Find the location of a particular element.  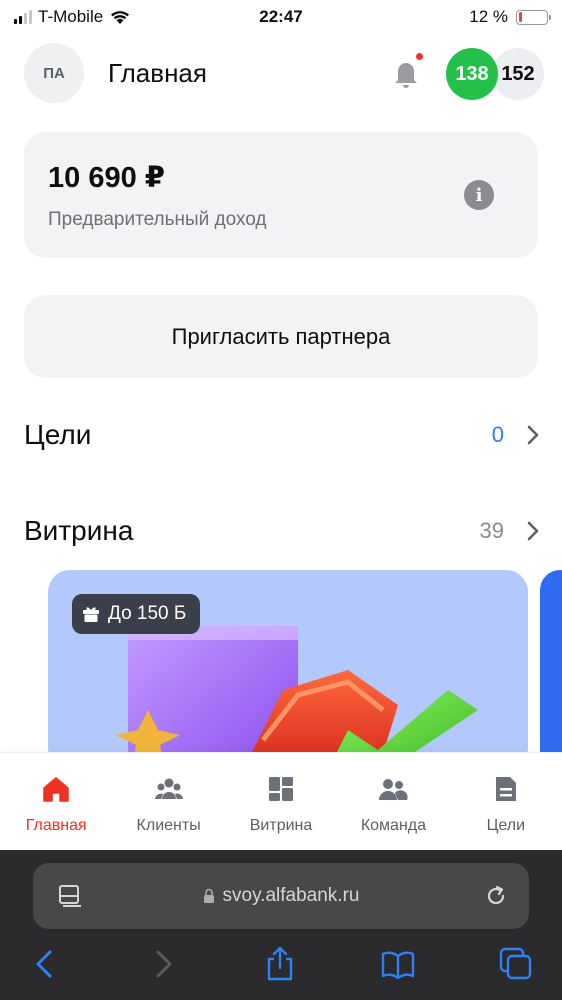

info-icon: i is located at coordinates (479, 195).